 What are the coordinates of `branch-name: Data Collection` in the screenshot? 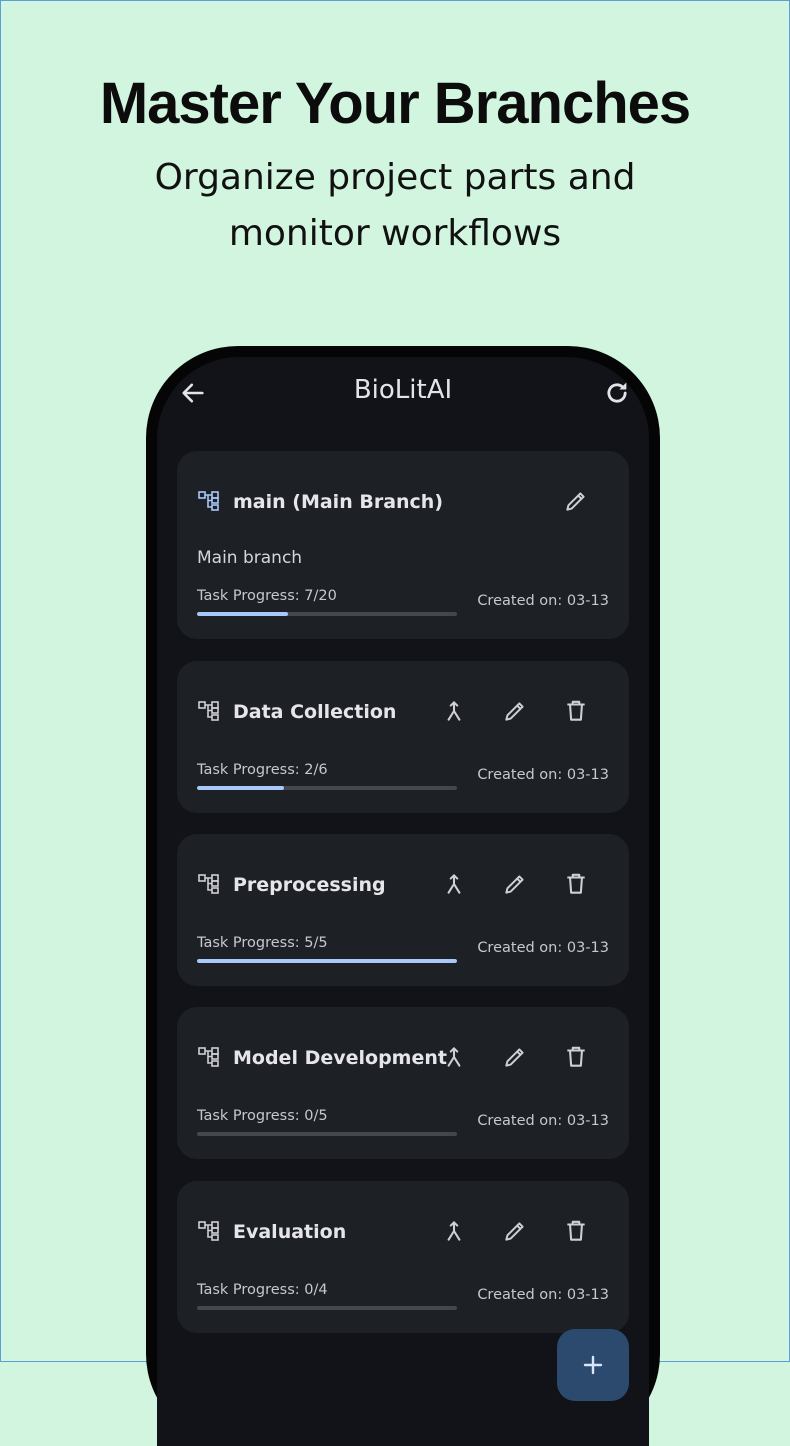 It's located at (315, 712).